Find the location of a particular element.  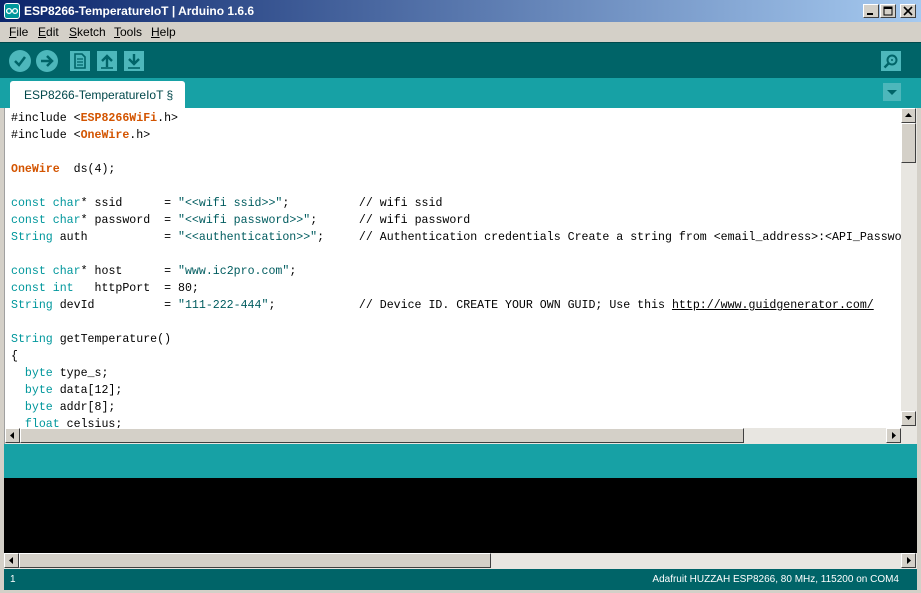

code-line: const char* host = "www.ic2pro.com"; is located at coordinates (154, 271).